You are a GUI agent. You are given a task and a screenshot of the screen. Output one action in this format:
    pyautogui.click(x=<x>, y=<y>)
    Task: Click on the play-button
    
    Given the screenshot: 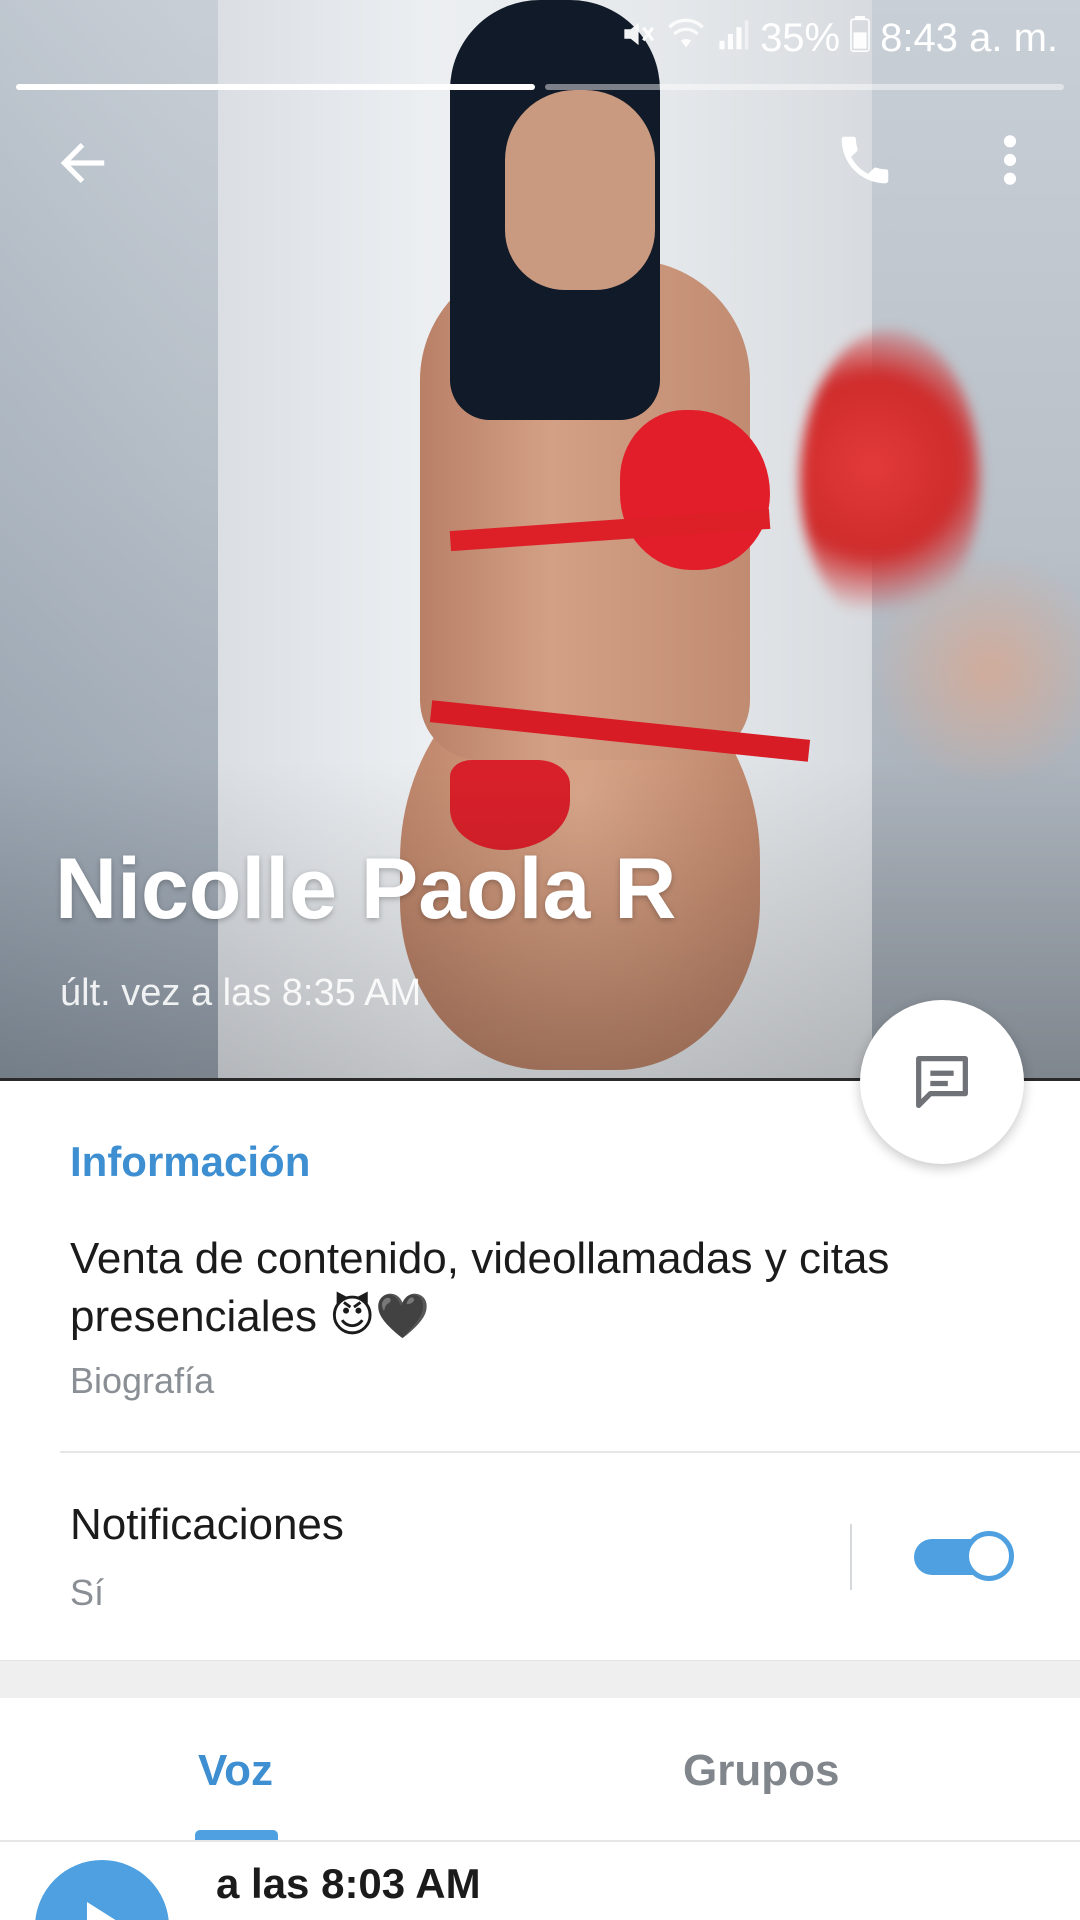 What is the action you would take?
    pyautogui.click(x=102, y=1890)
    